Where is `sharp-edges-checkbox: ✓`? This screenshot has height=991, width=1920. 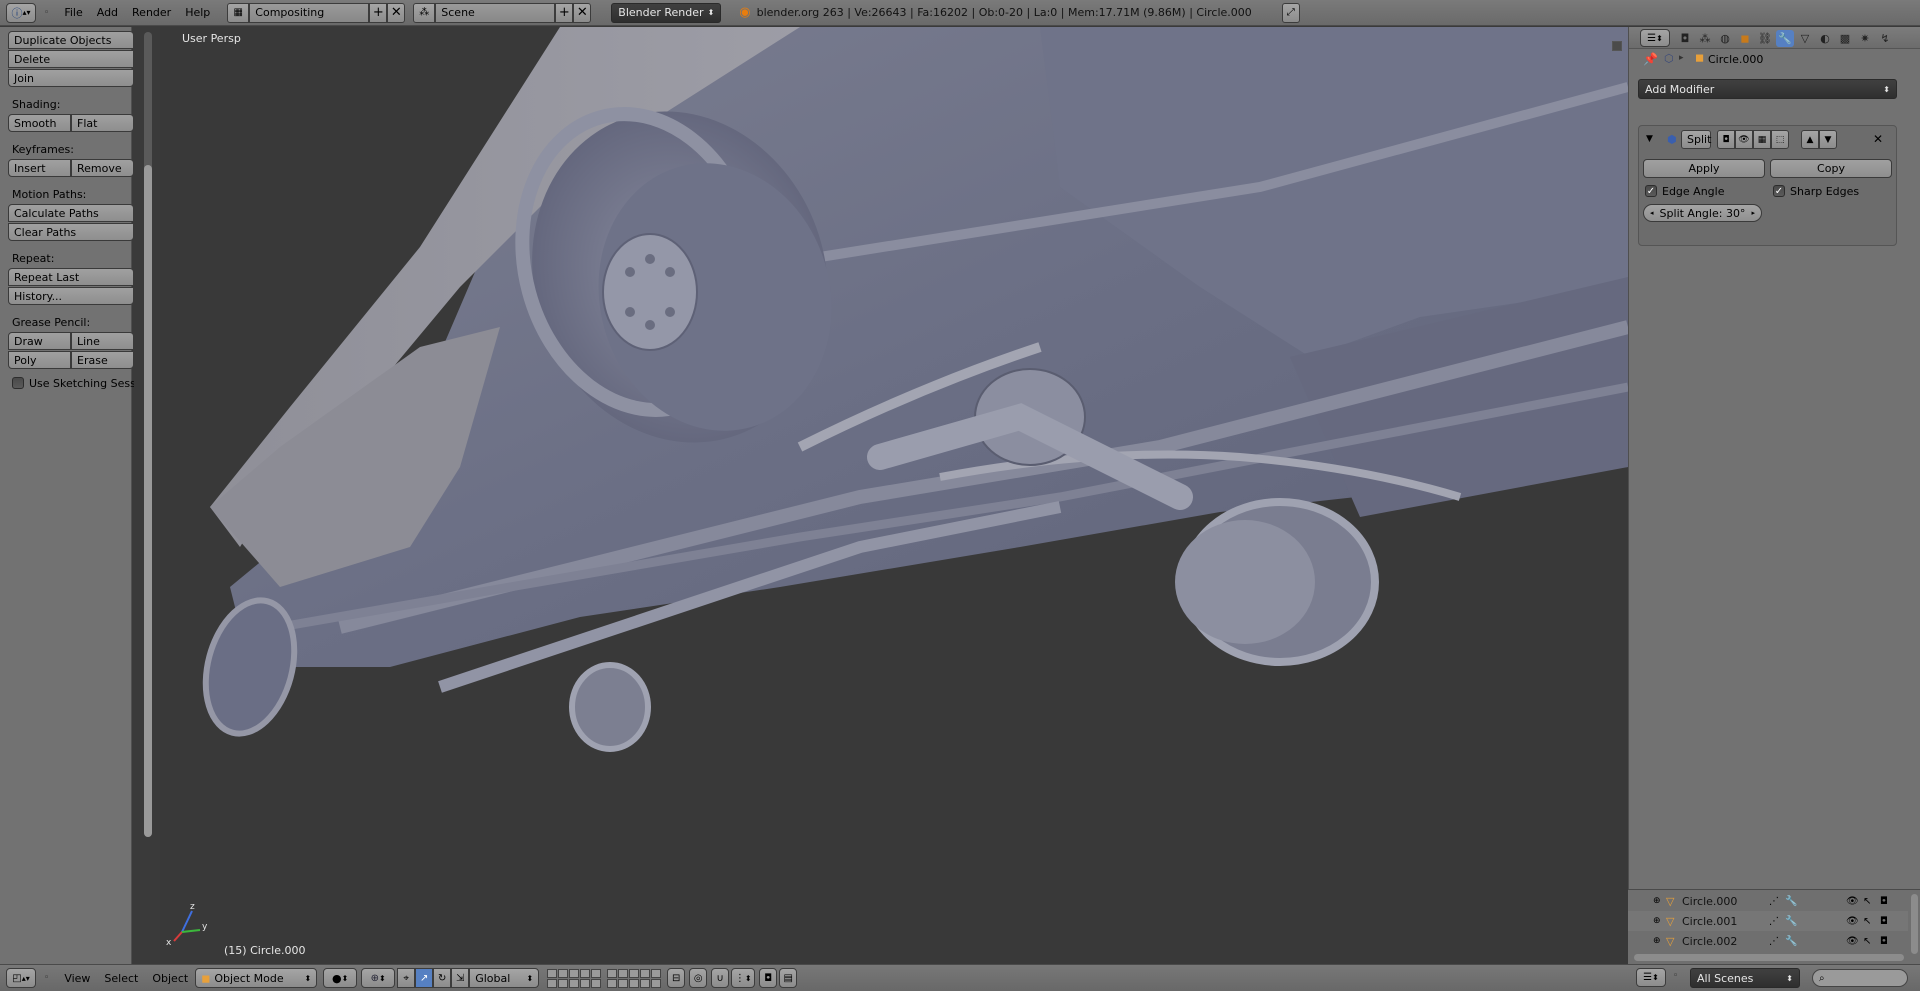
sharp-edges-checkbox: ✓ is located at coordinates (1779, 191).